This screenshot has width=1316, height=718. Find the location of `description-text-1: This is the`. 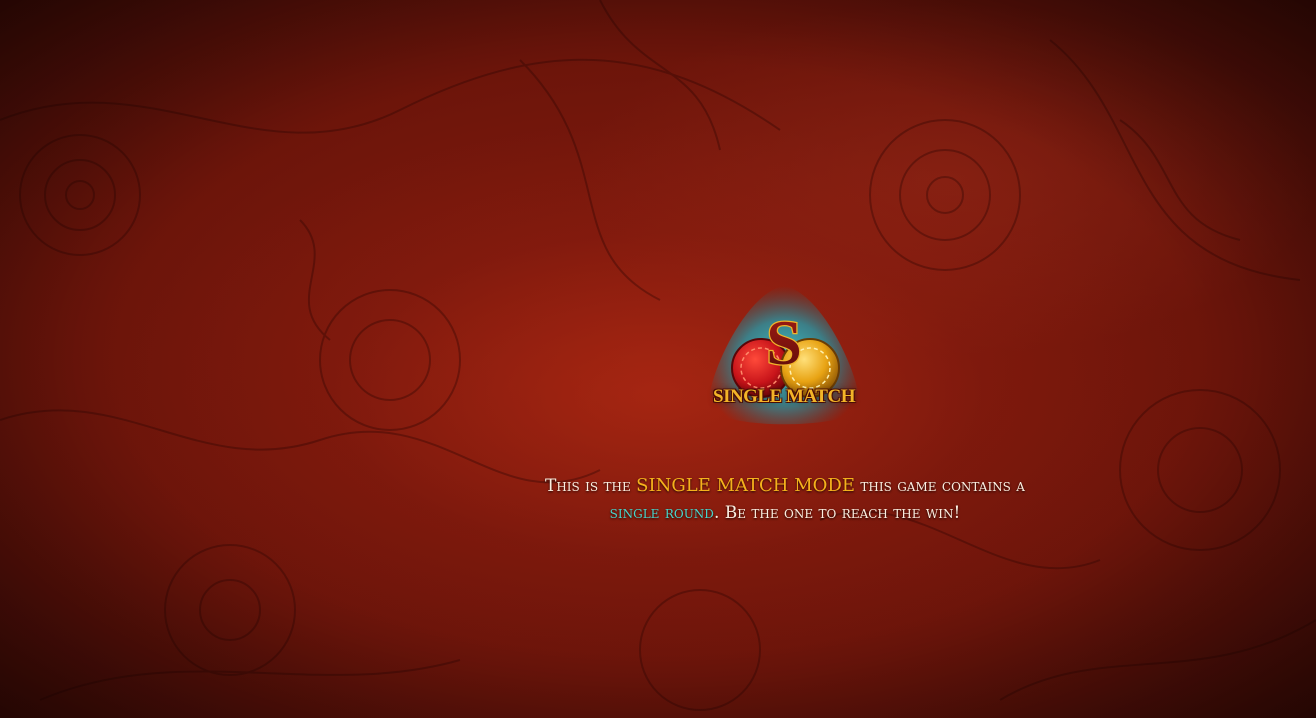

description-text-1: This is the is located at coordinates (591, 486).